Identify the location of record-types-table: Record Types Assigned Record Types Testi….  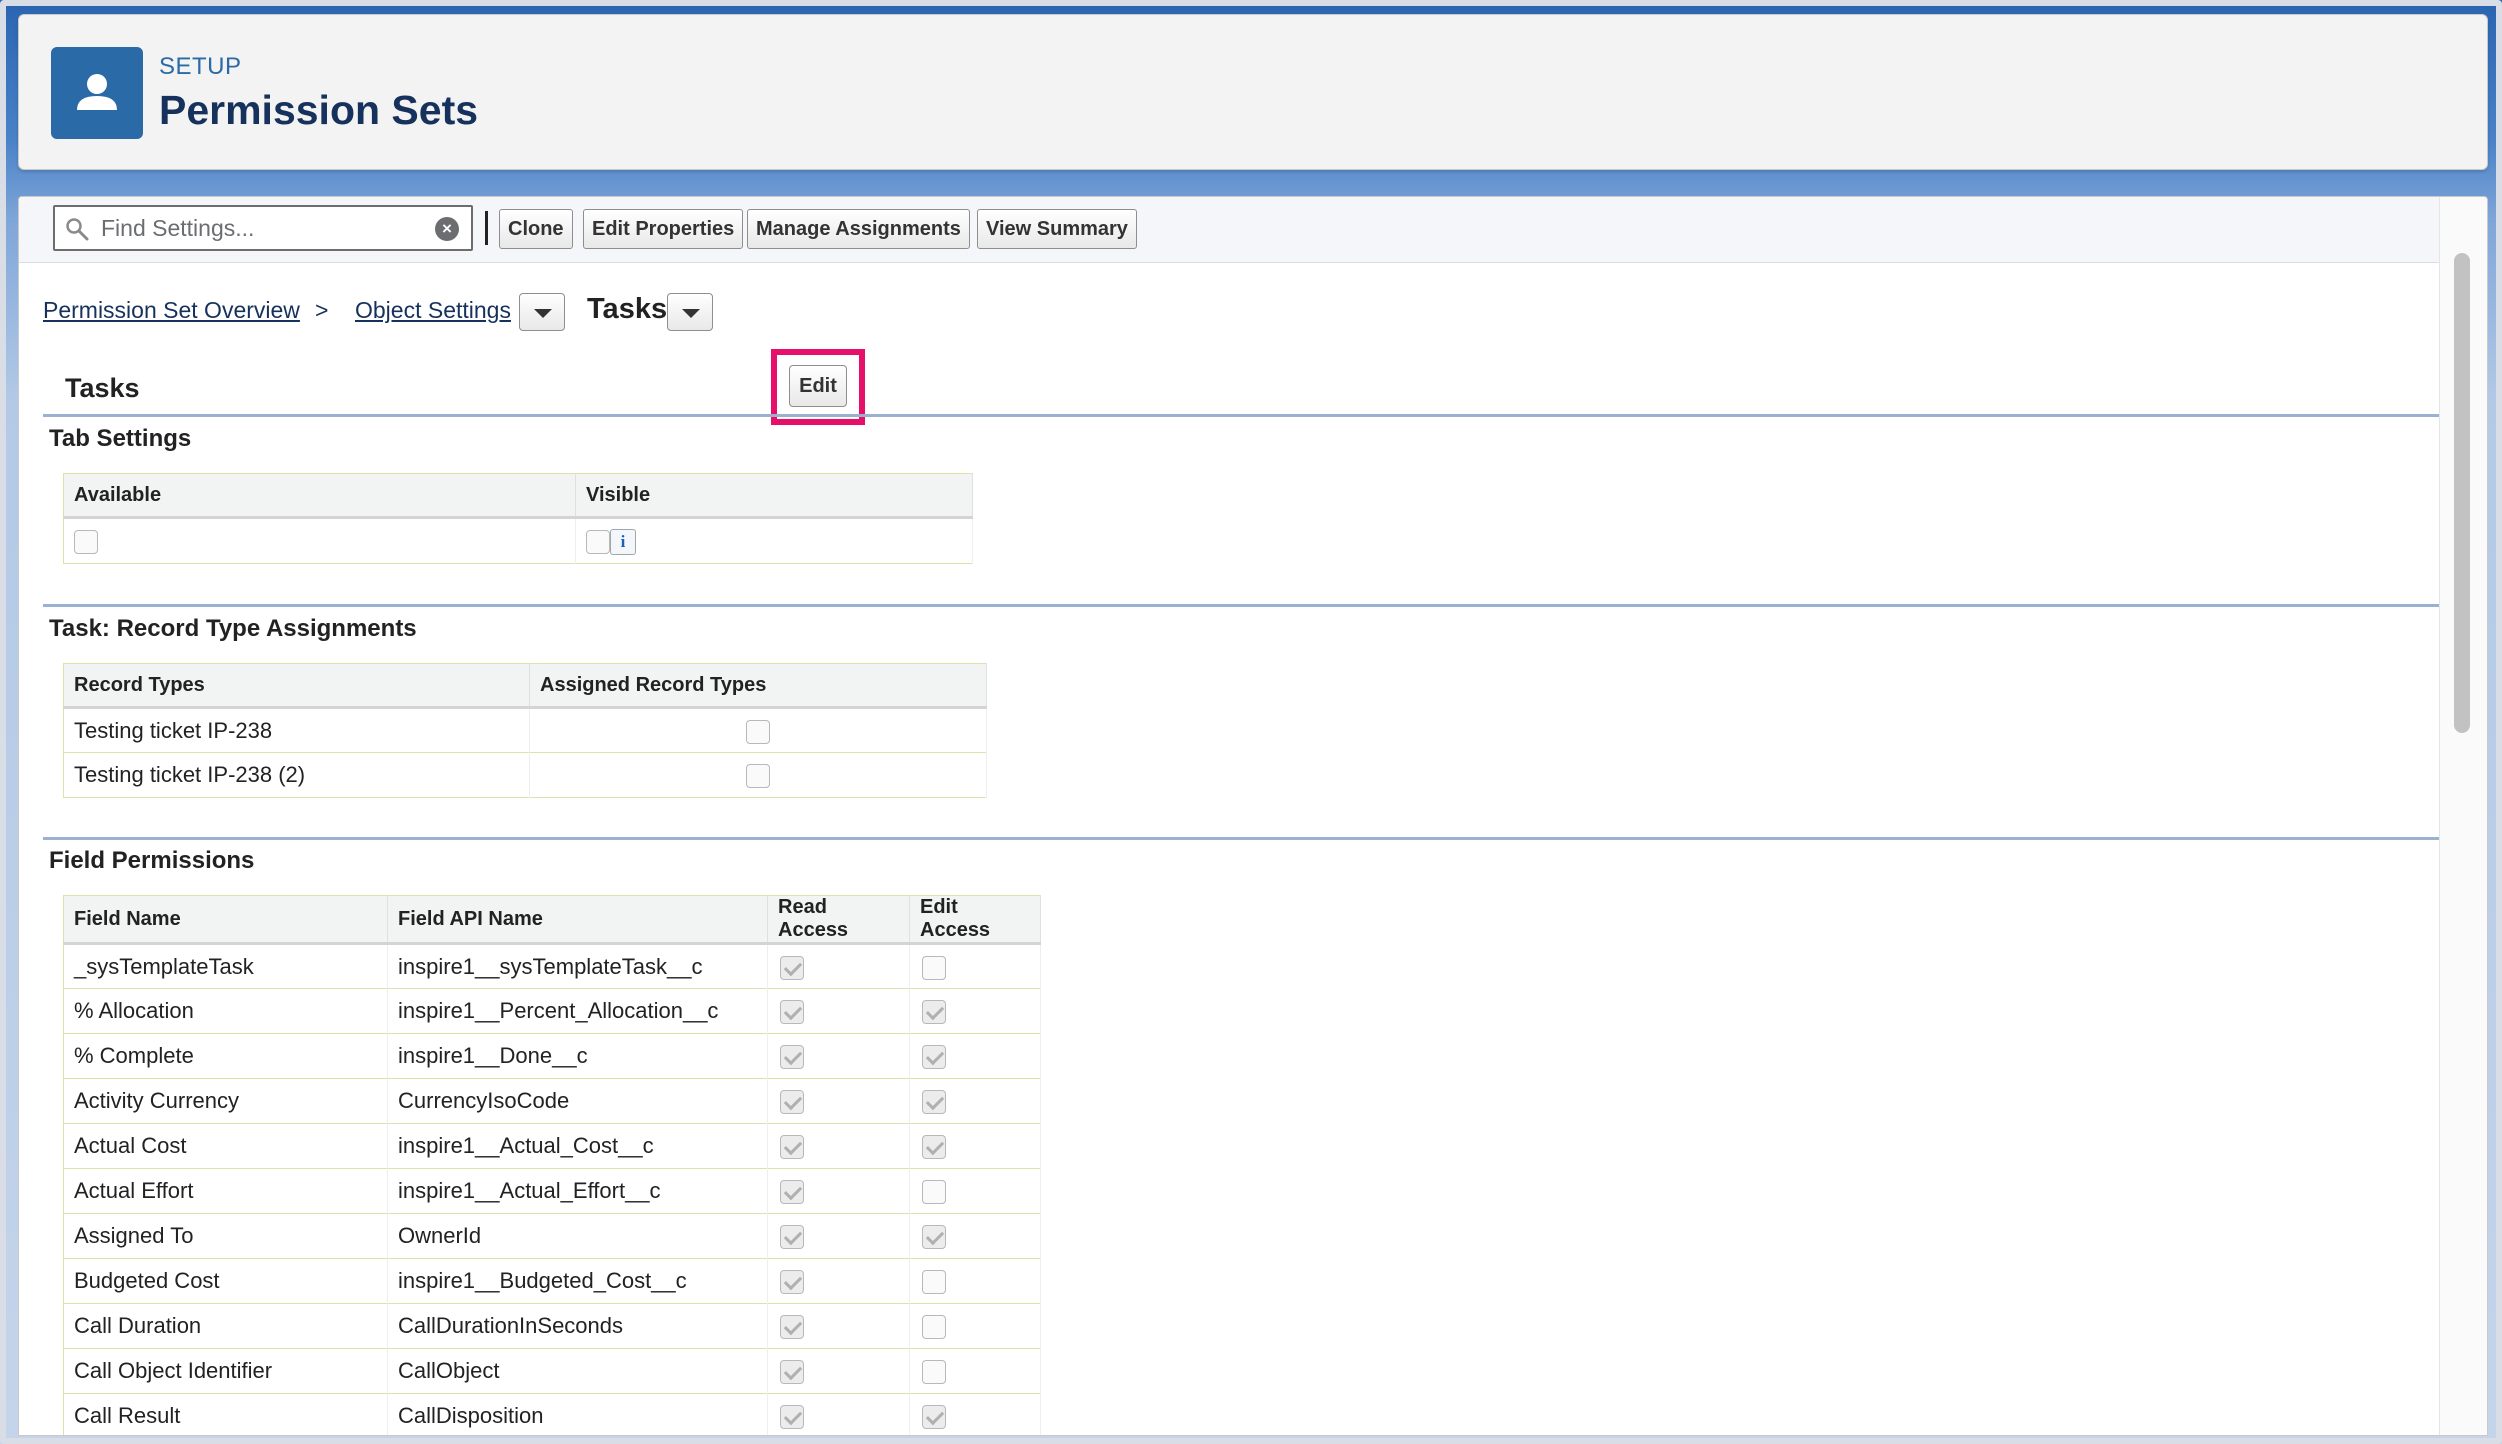
(525, 730).